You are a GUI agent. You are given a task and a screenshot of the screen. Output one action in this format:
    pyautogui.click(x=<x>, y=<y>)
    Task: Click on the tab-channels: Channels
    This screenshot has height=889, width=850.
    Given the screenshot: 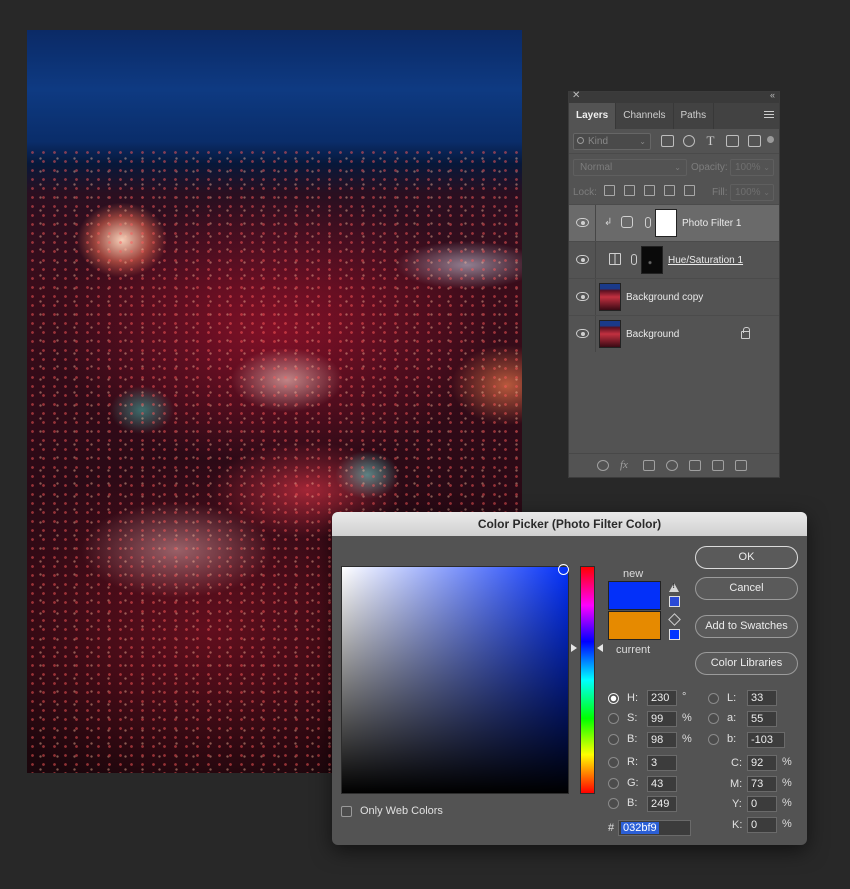 What is the action you would take?
    pyautogui.click(x=645, y=116)
    